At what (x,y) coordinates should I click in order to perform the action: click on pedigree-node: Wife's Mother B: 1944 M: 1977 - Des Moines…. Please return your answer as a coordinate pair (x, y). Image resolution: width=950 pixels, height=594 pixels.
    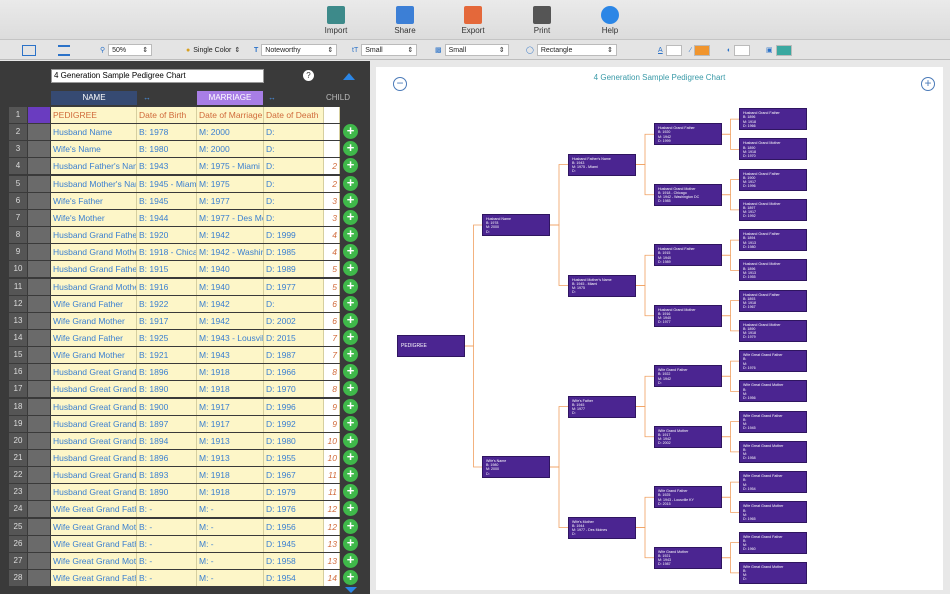
    Looking at the image, I should click on (602, 527).